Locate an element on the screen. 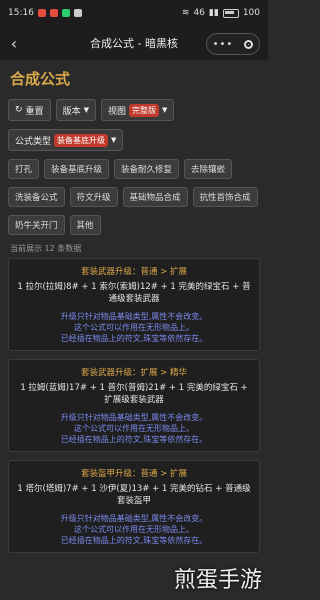 This screenshot has width=320, height=600. toolbar: ↻ 重置 版本 ▼ 视图 完整版 ▼ is located at coordinates (134, 110).